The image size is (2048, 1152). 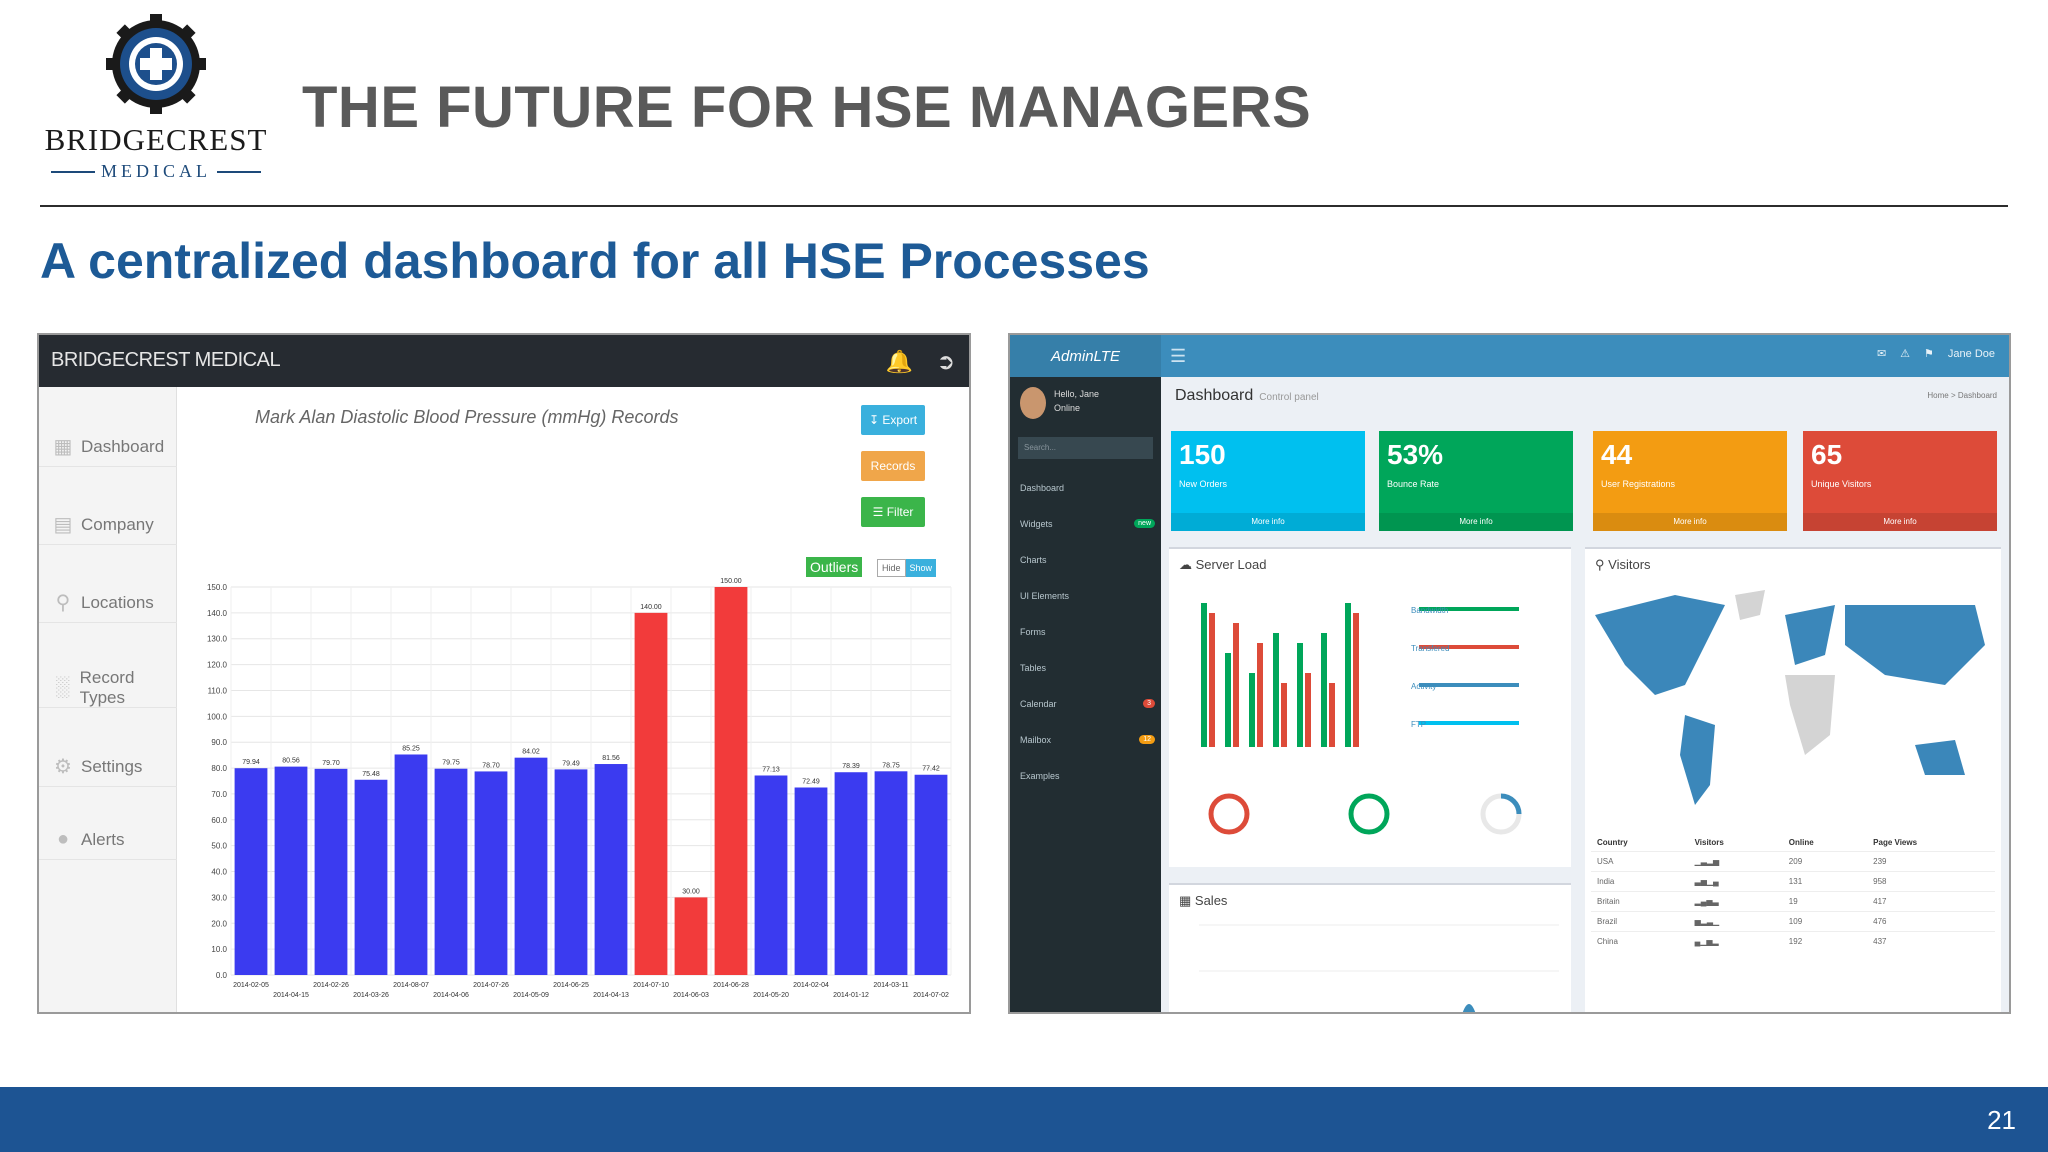 I want to click on x-tick-label: 2014-02-05, so click(x=251, y=985).